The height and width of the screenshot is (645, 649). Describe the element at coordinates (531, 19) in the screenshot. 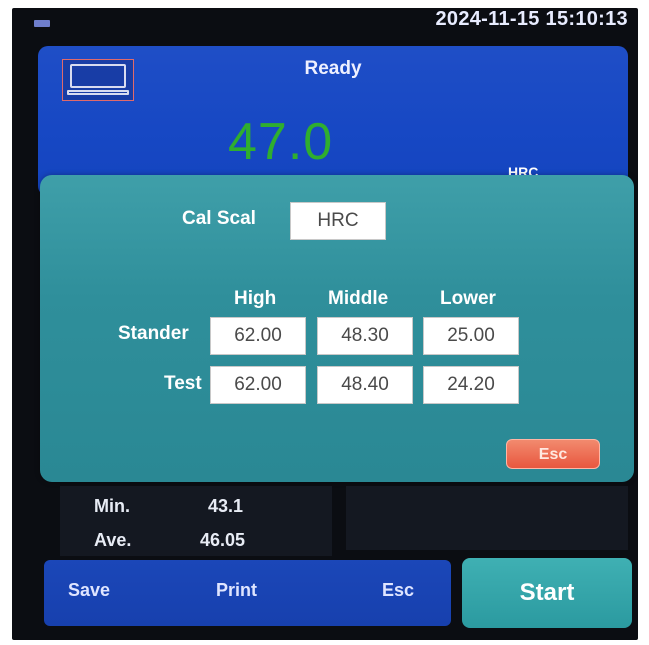

I see `clock: 2024-11-15 15:10:13` at that location.